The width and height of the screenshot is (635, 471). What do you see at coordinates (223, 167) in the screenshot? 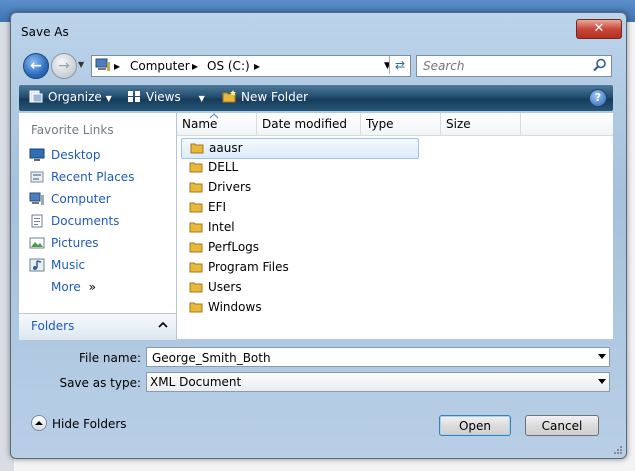
I see `file-name: DELL` at bounding box center [223, 167].